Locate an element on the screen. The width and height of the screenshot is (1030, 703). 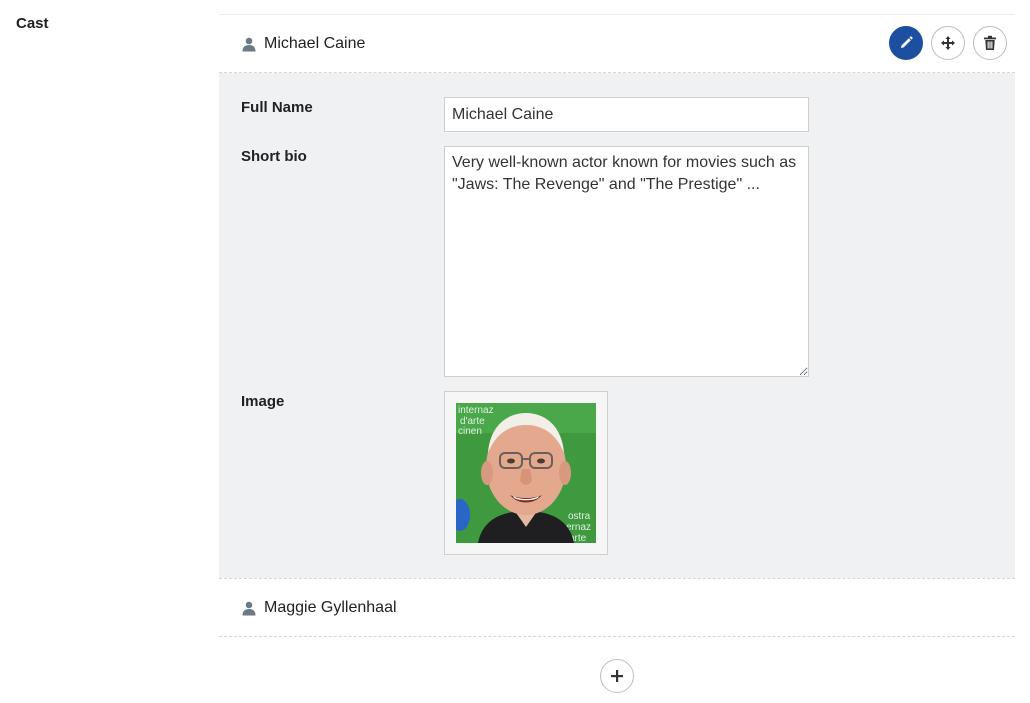
plus-icon is located at coordinates (617, 676).